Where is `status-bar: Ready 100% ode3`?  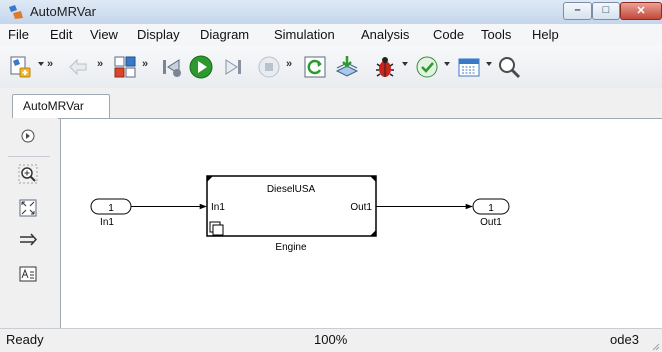 status-bar: Ready 100% ode3 is located at coordinates (331, 340).